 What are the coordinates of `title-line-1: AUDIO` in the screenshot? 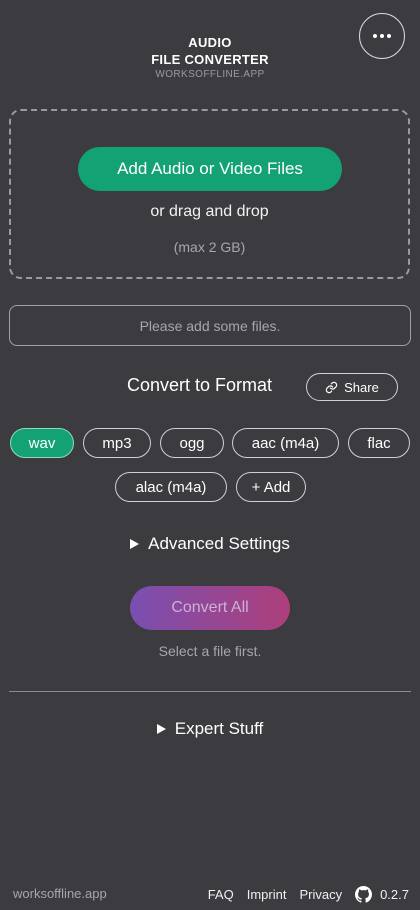 It's located at (210, 42).